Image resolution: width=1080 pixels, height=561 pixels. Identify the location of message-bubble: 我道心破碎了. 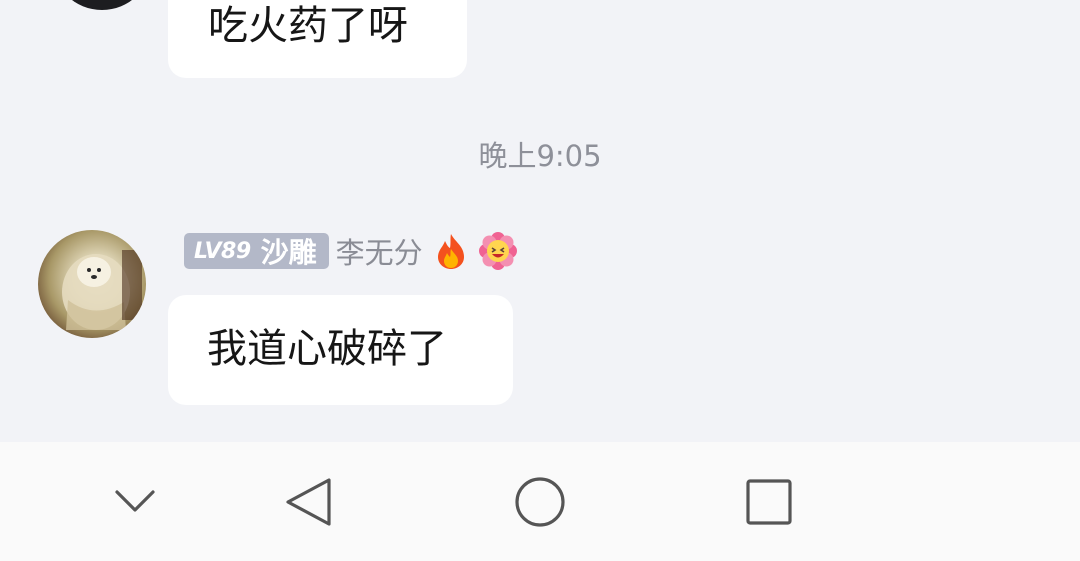
(340, 350).